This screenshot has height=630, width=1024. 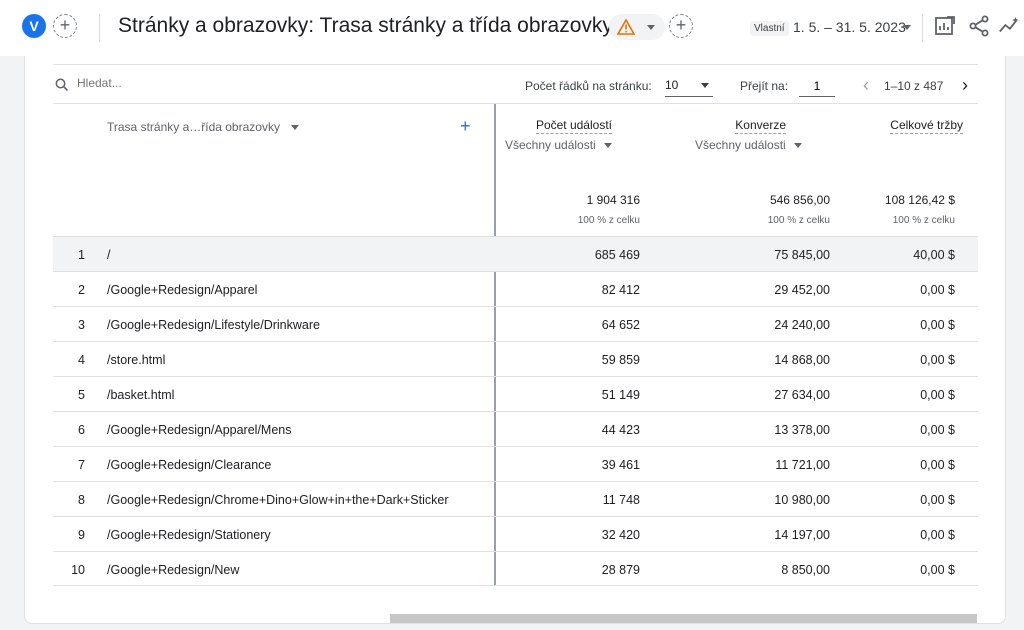 What do you see at coordinates (620, 535) in the screenshot?
I see `row-events: 32 420` at bounding box center [620, 535].